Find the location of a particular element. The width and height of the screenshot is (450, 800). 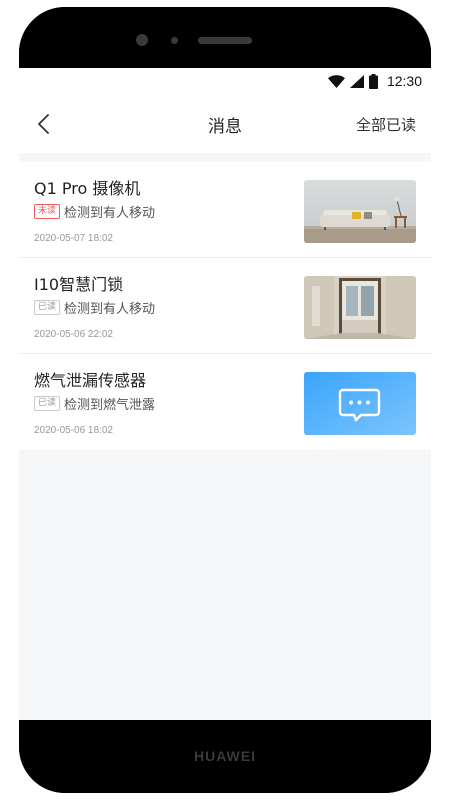

battery-icon is located at coordinates (373, 81).